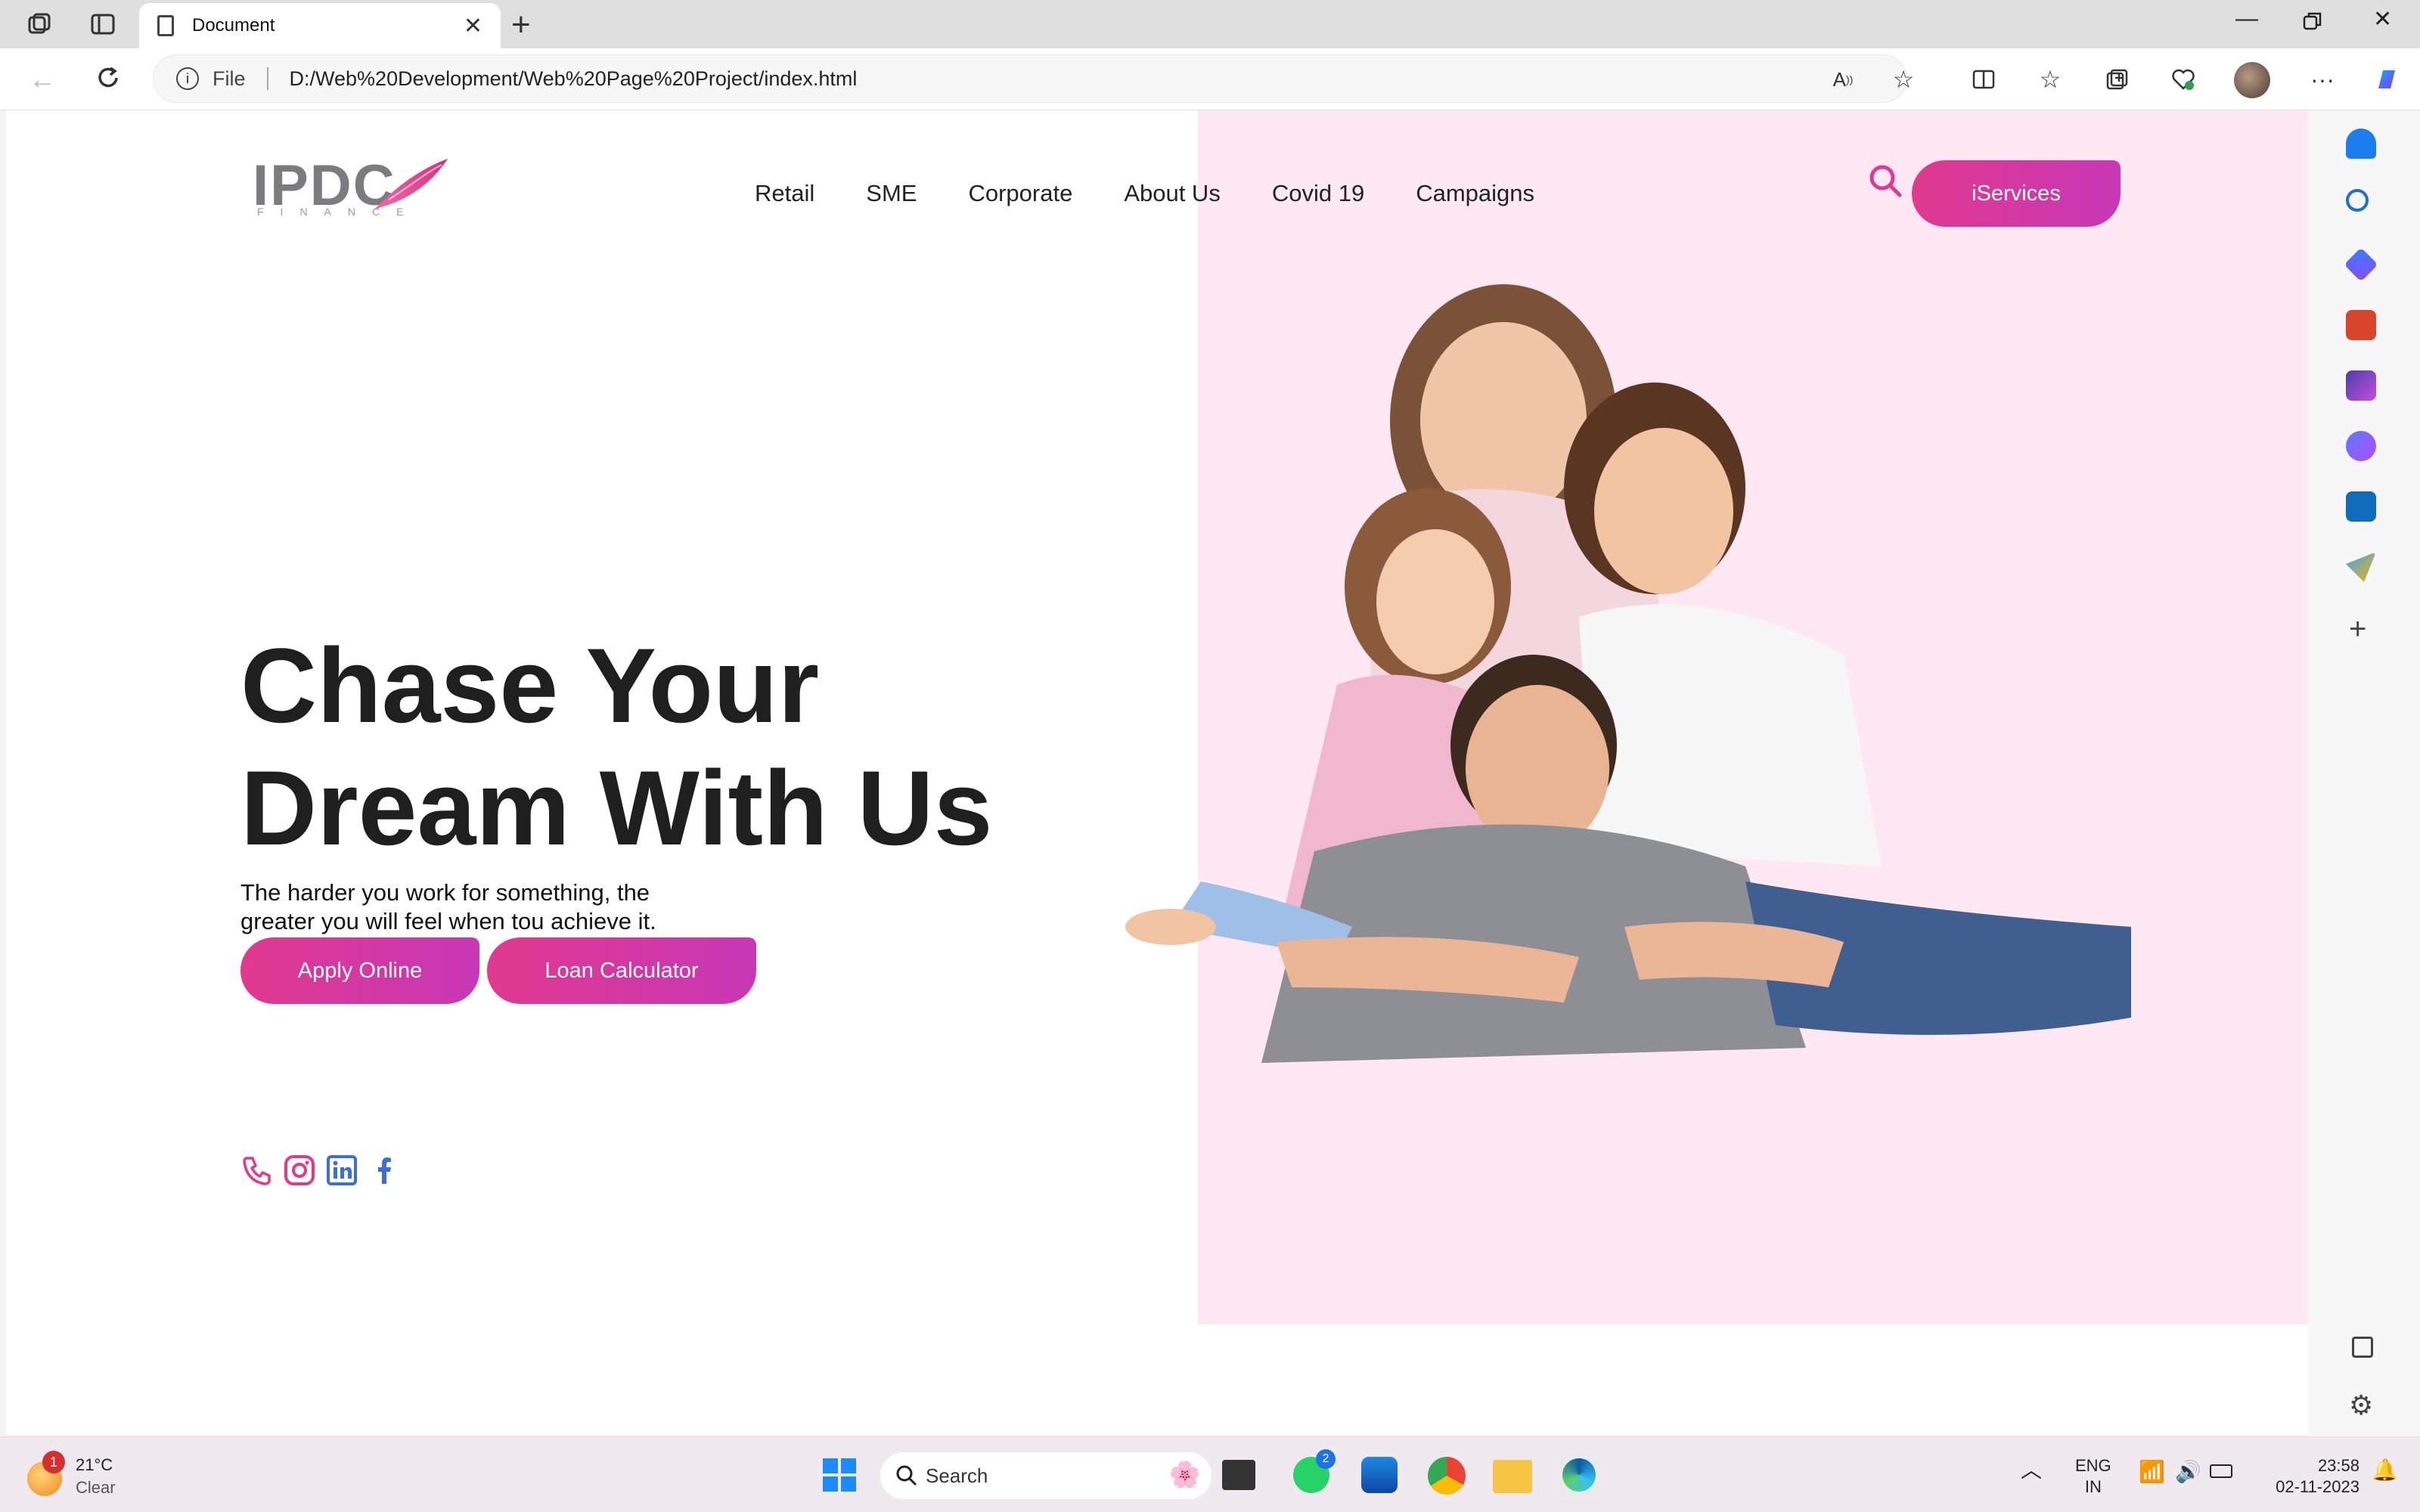 Image resolution: width=2420 pixels, height=1512 pixels. Describe the element at coordinates (42, 79) in the screenshot. I see `back-icon: ←` at that location.